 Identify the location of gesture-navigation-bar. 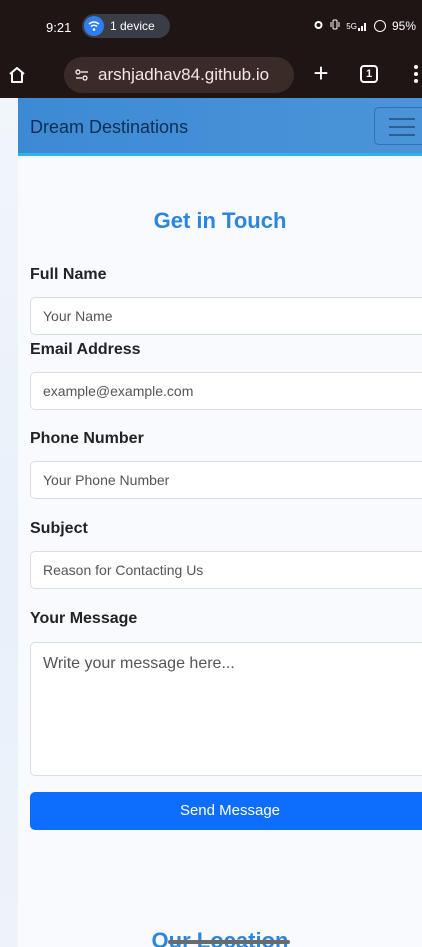
(229, 942).